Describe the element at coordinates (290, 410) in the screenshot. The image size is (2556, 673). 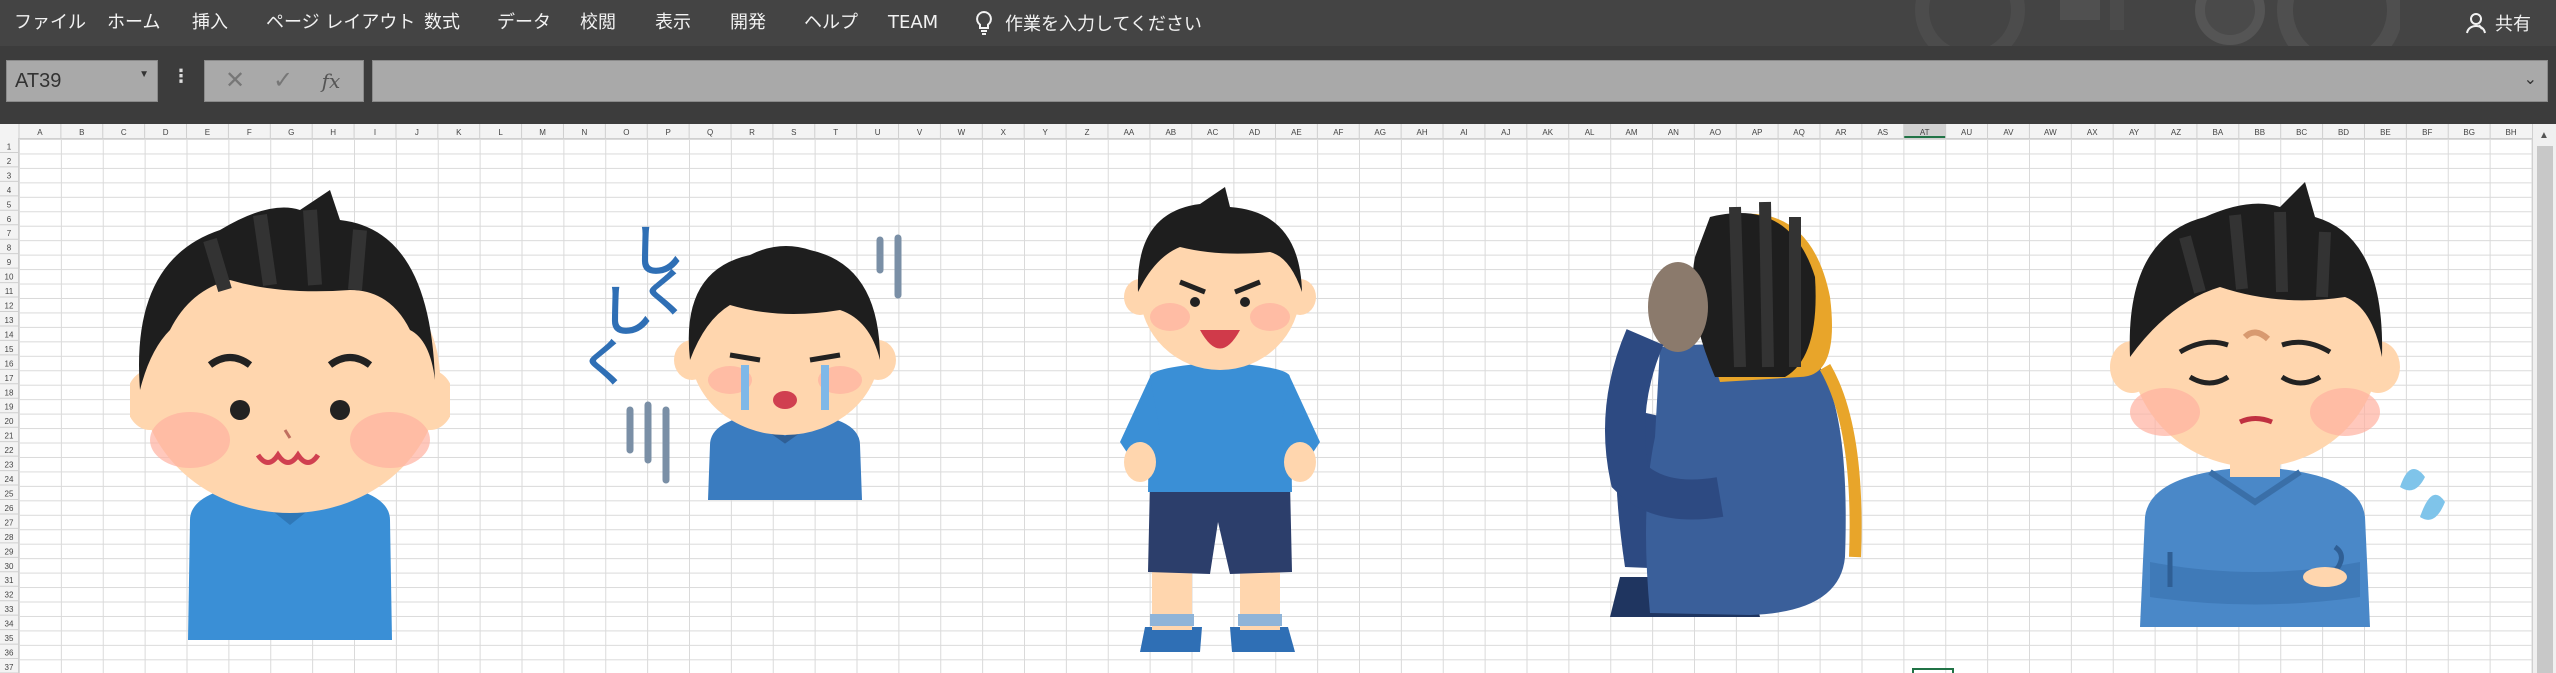
I see `illustration-smiling-boy` at that location.